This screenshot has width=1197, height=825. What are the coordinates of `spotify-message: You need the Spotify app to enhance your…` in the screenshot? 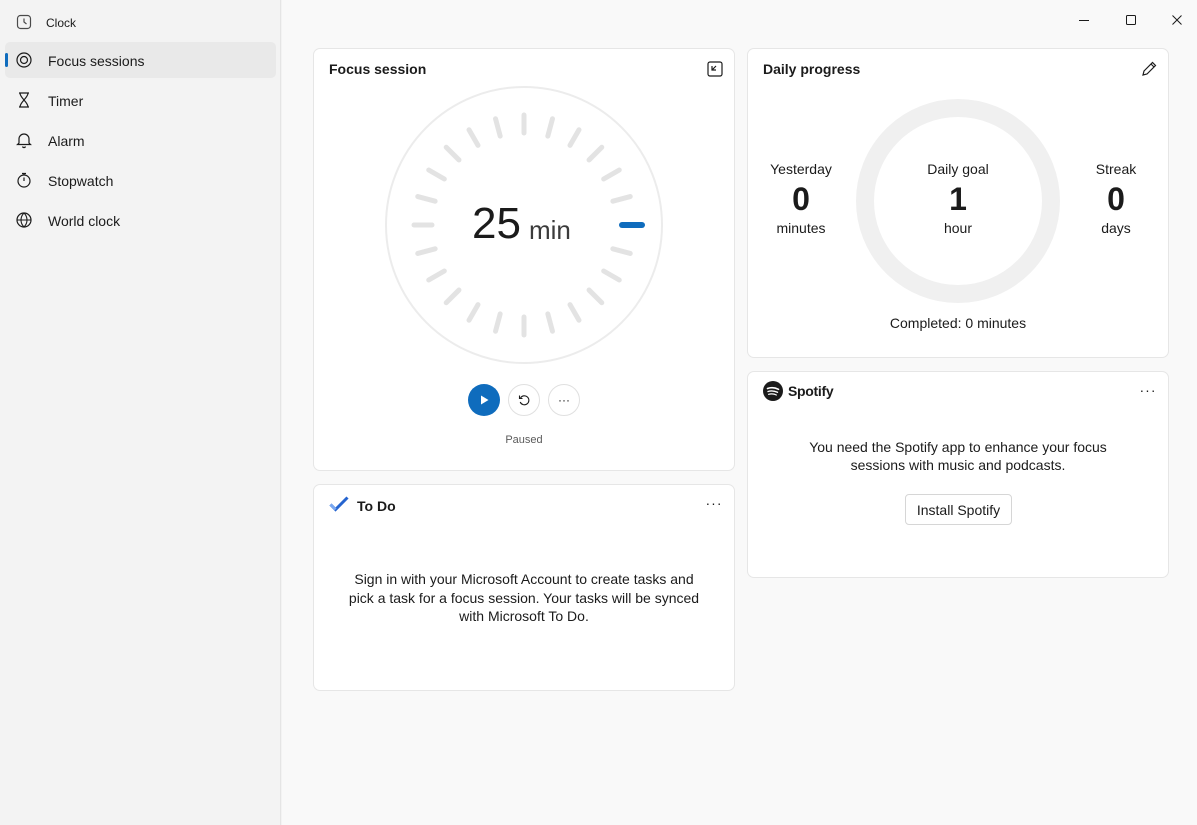 It's located at (958, 456).